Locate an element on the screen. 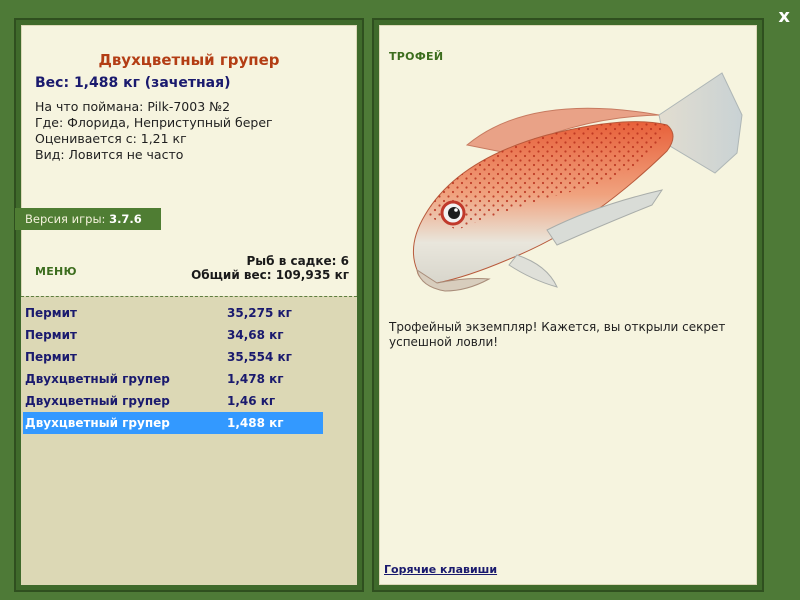 This screenshot has height=600, width=800. bait-info: На что поймана: Pilk-7003 №2 is located at coordinates (133, 106).